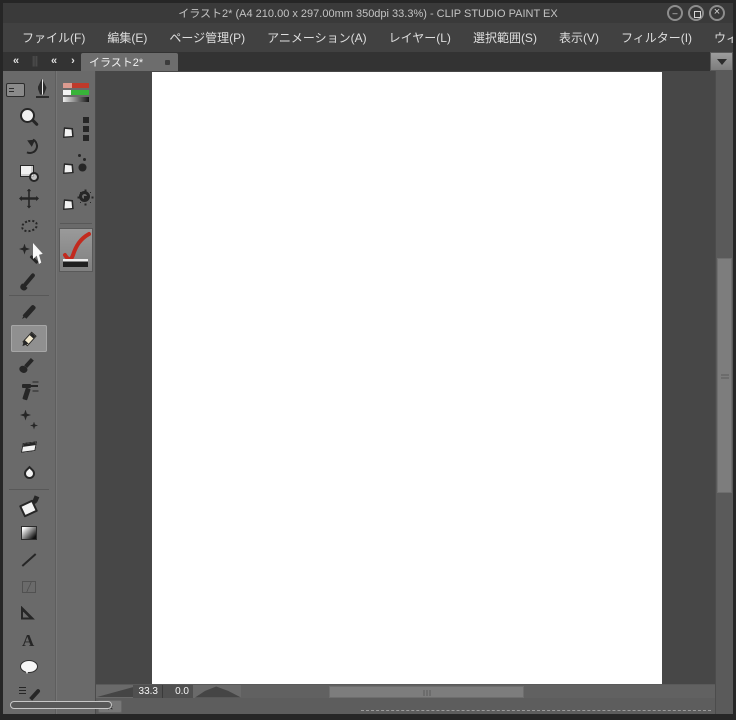  I want to click on tool-palette, so click(29, 392).